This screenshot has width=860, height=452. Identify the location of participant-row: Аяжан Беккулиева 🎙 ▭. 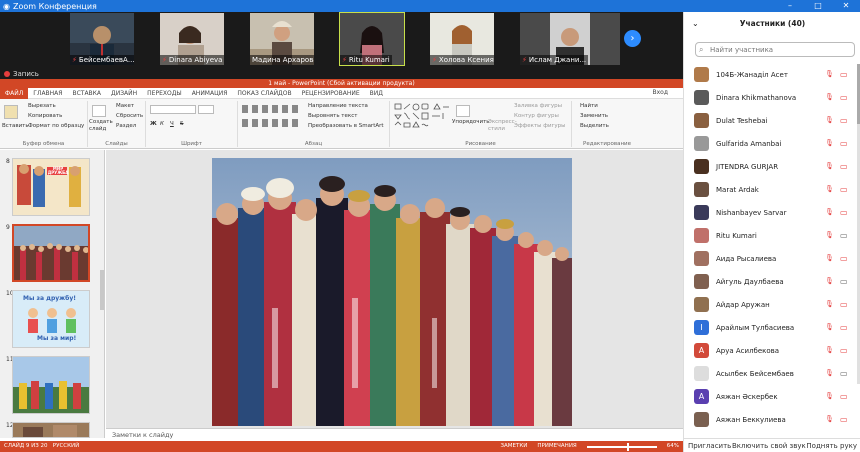
(770, 420).